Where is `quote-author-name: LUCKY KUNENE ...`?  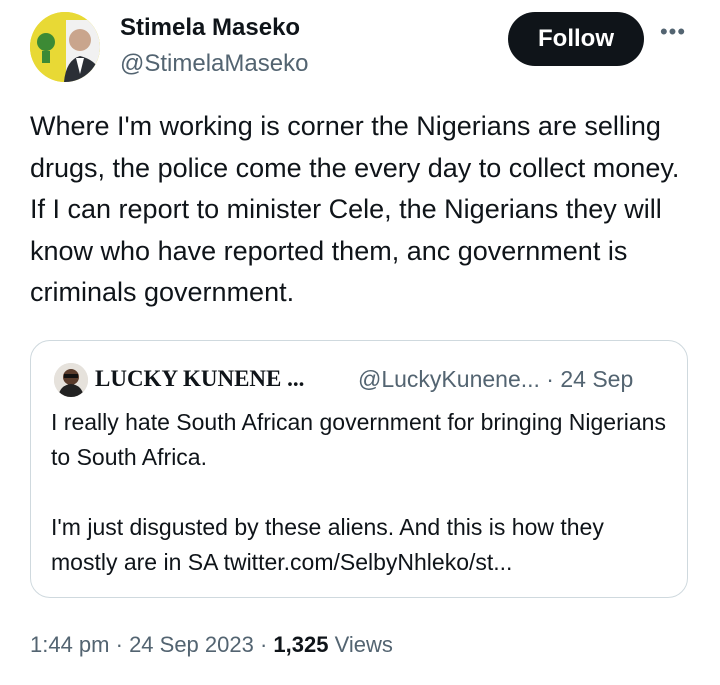
quote-author-name: LUCKY KUNENE ... is located at coordinates (200, 378).